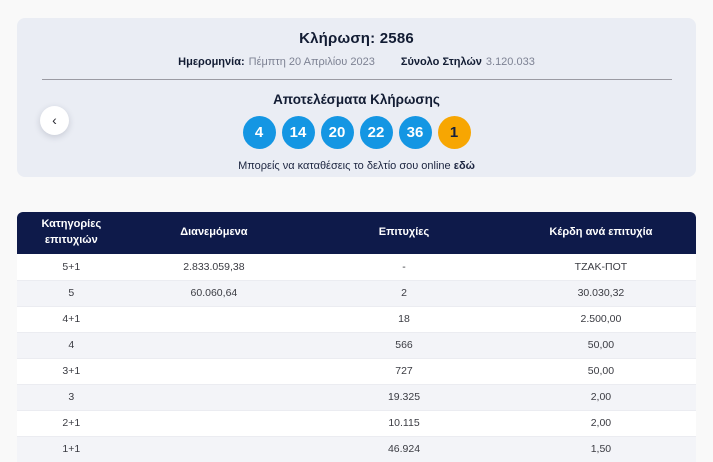 This screenshot has width=713, height=462. I want to click on chevron-left-icon: ‹, so click(54, 119).